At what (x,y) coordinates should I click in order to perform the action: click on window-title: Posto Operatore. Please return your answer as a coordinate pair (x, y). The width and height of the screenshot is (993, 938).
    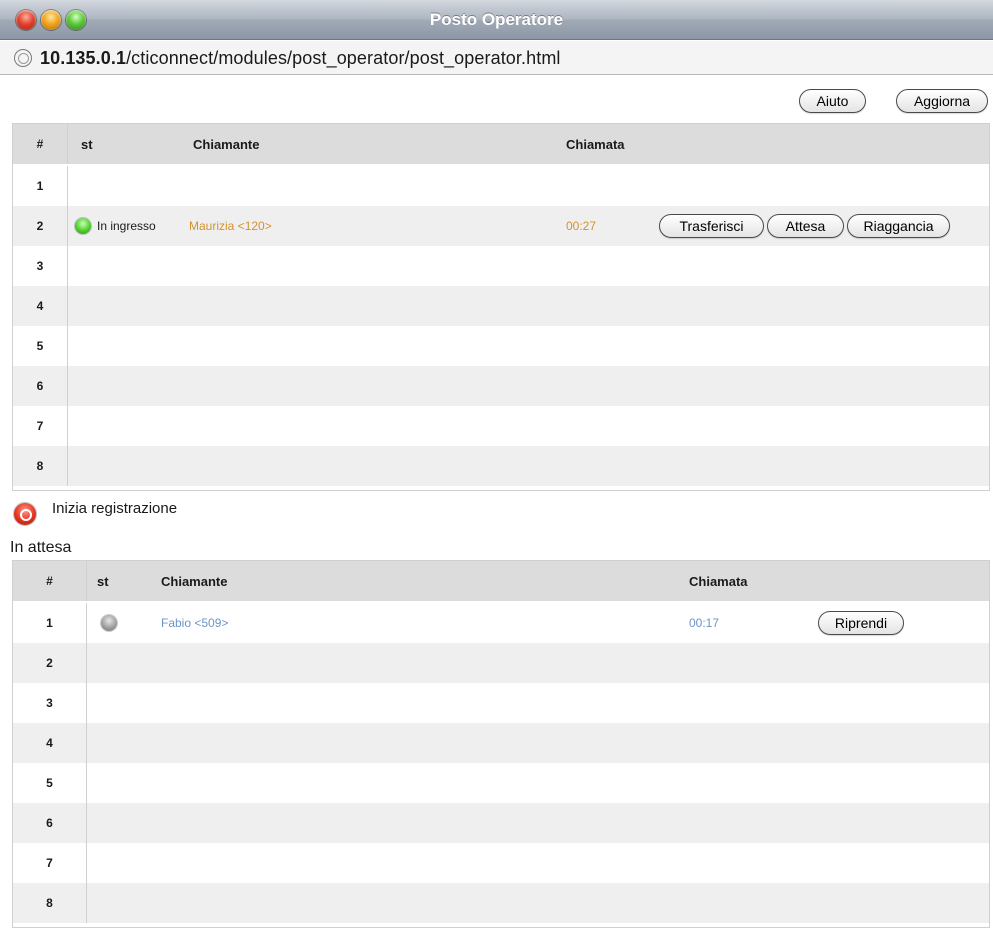
    Looking at the image, I should click on (496, 19).